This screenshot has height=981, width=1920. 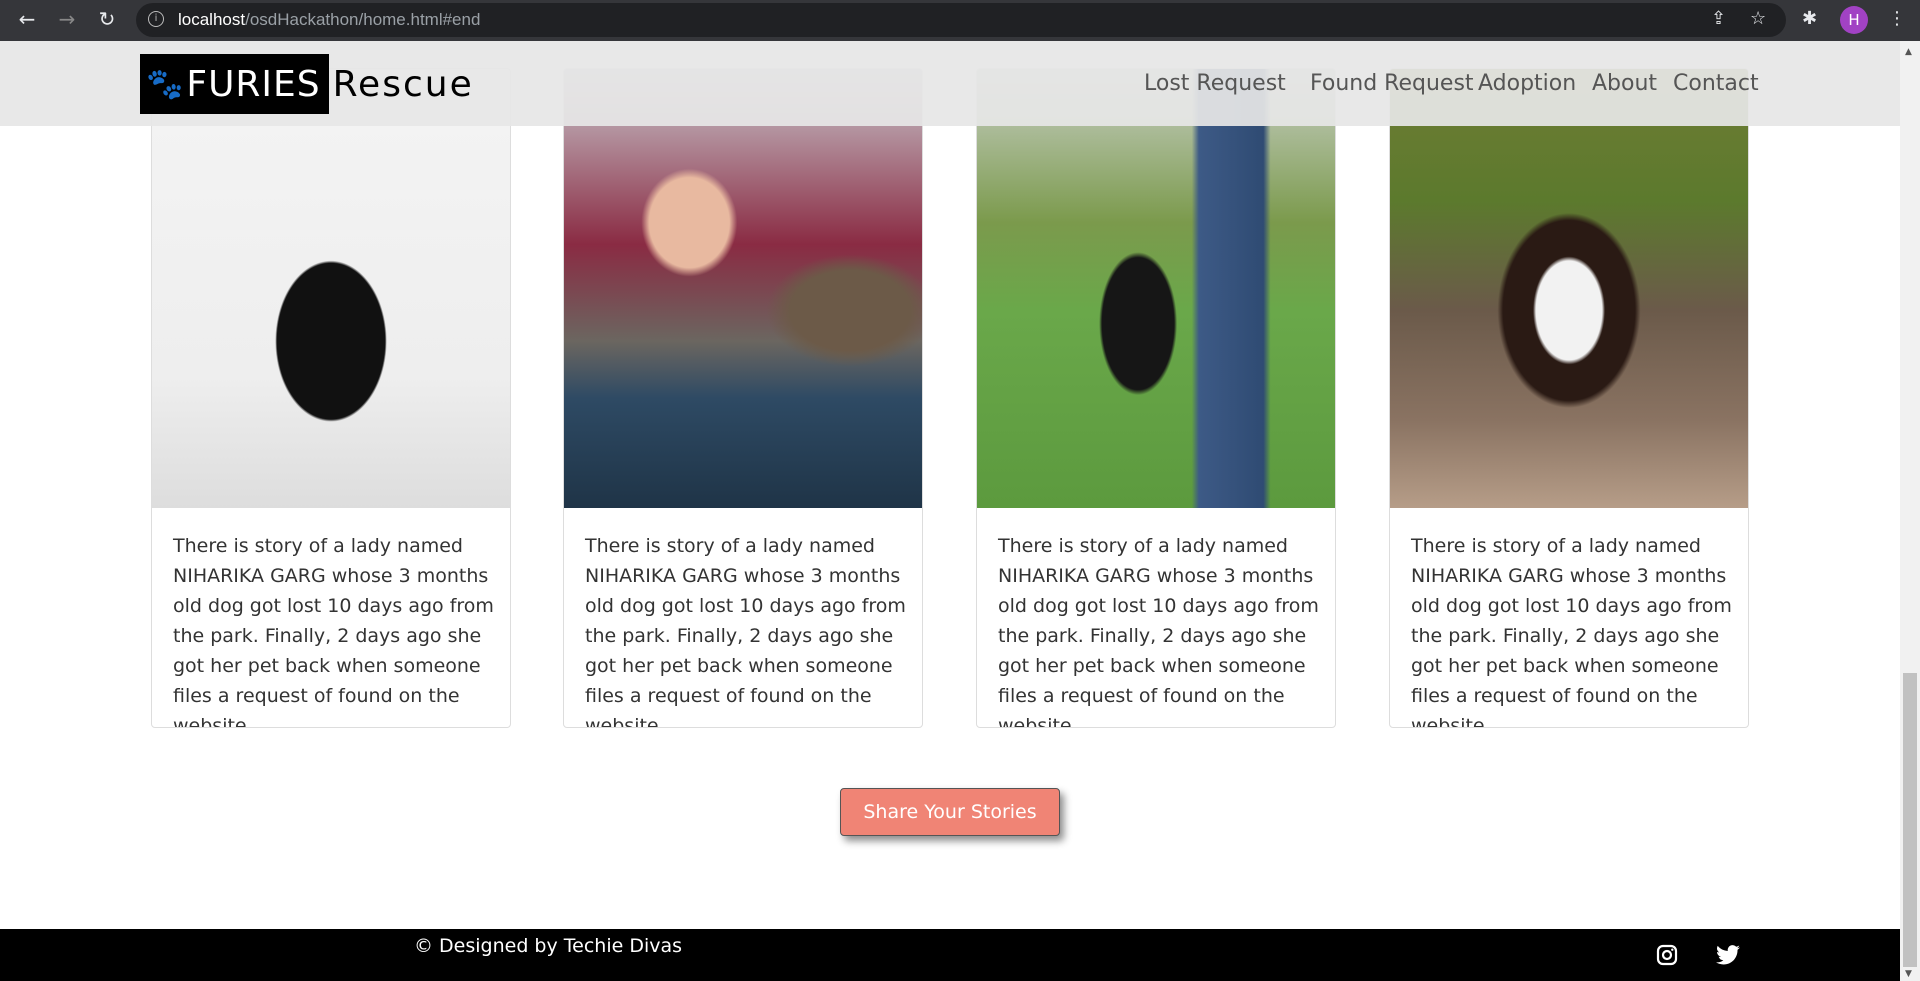 I want to click on menu-icon: ⋮, so click(x=1897, y=18).